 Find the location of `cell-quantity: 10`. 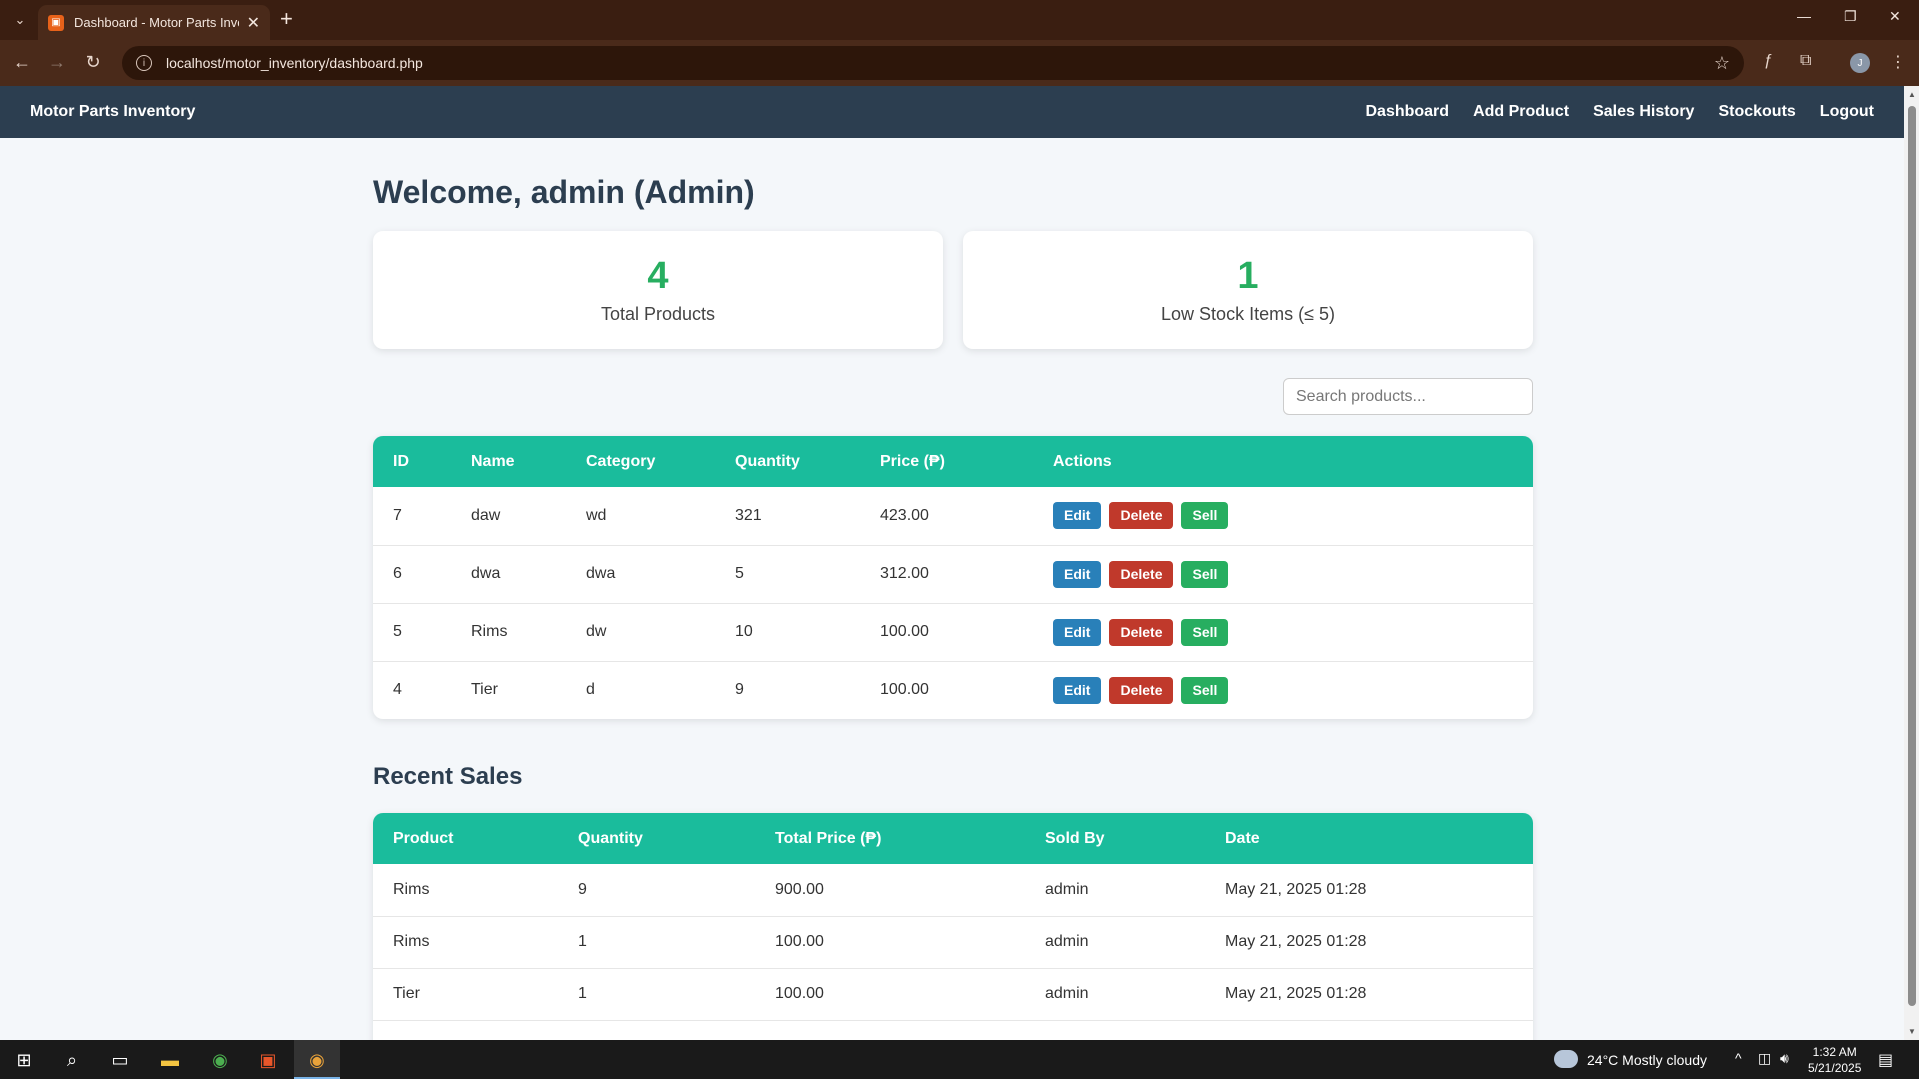

cell-quantity: 10 is located at coordinates (787, 632).